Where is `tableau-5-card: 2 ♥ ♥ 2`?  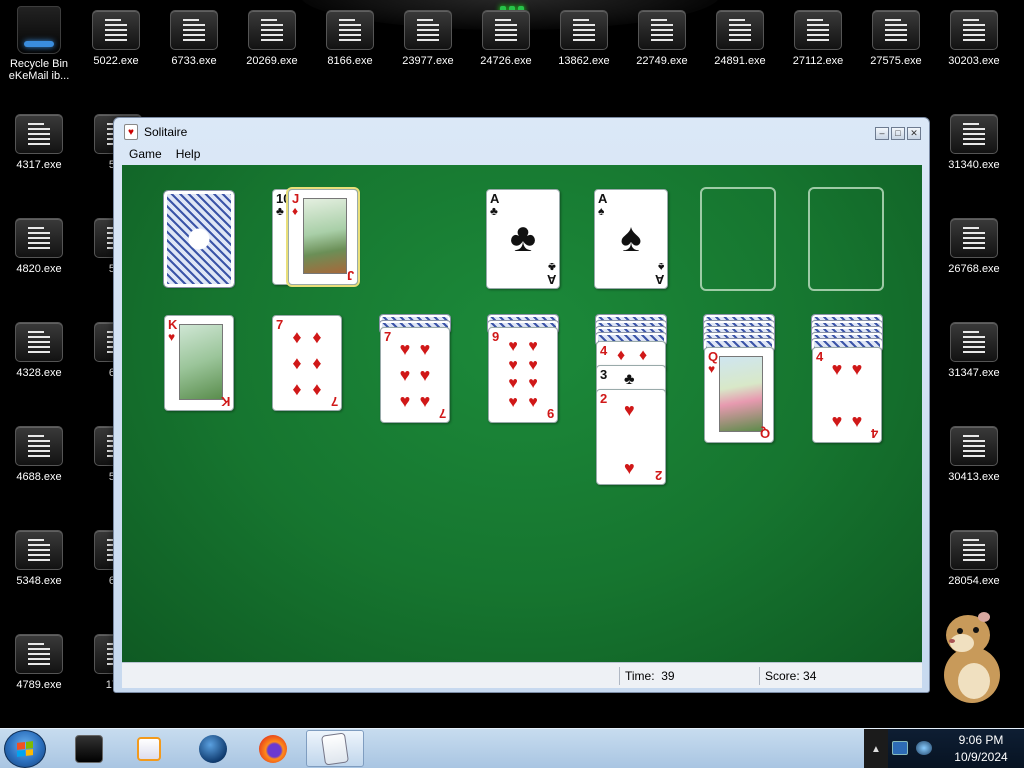
tableau-5-card: 2 ♥ ♥ 2 is located at coordinates (631, 437).